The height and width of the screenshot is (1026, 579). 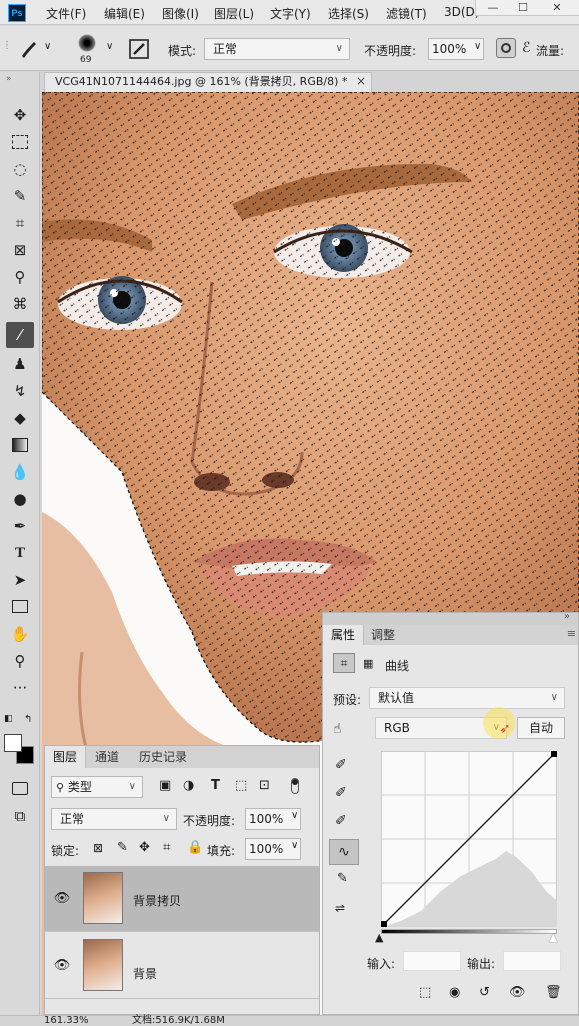 What do you see at coordinates (20, 553) in the screenshot?
I see `type-tool-icon: T` at bounding box center [20, 553].